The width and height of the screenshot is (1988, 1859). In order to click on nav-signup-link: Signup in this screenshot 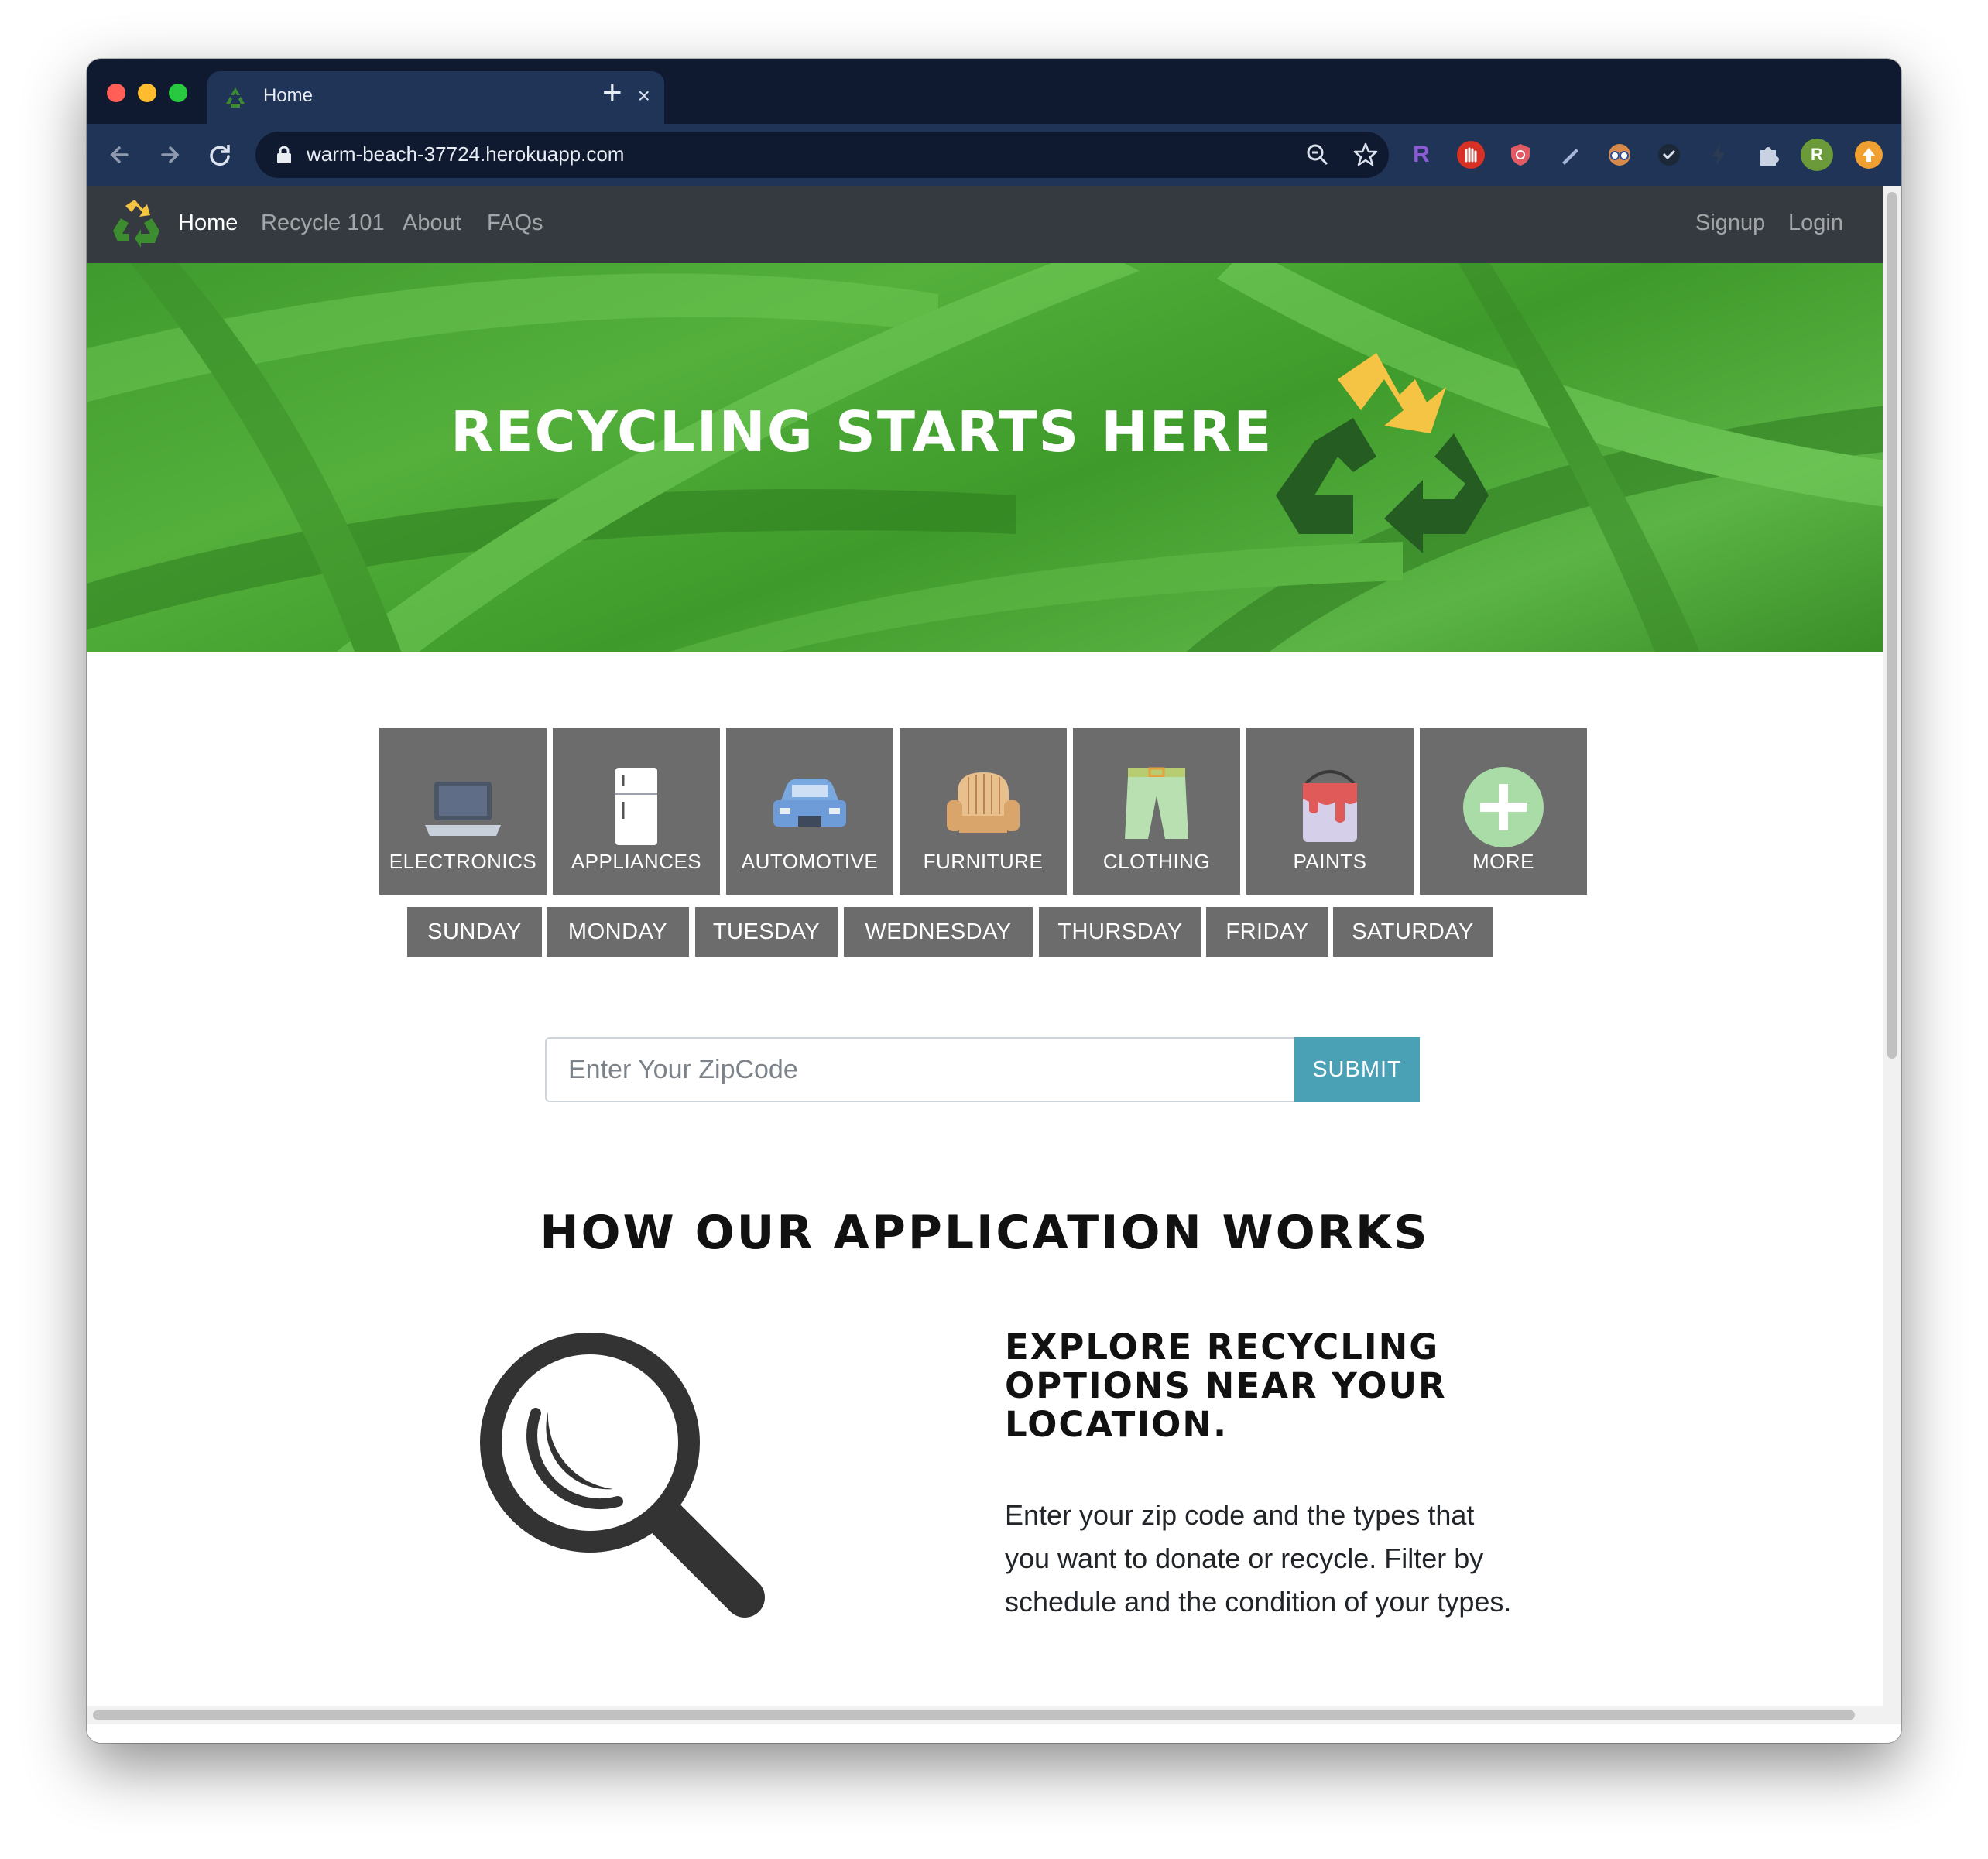, I will do `click(1730, 223)`.